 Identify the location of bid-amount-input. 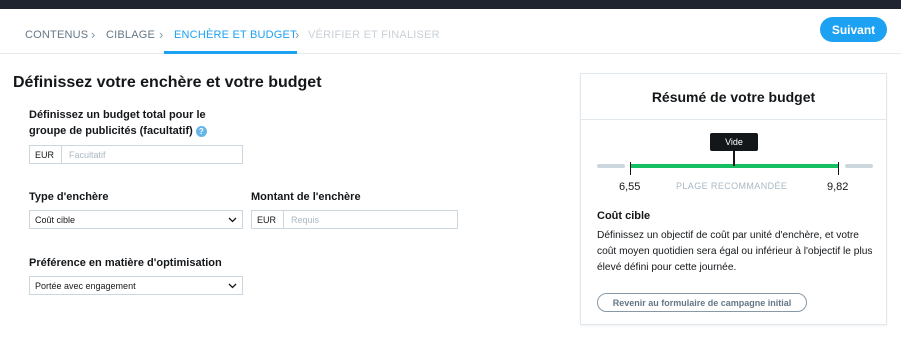
(370, 219).